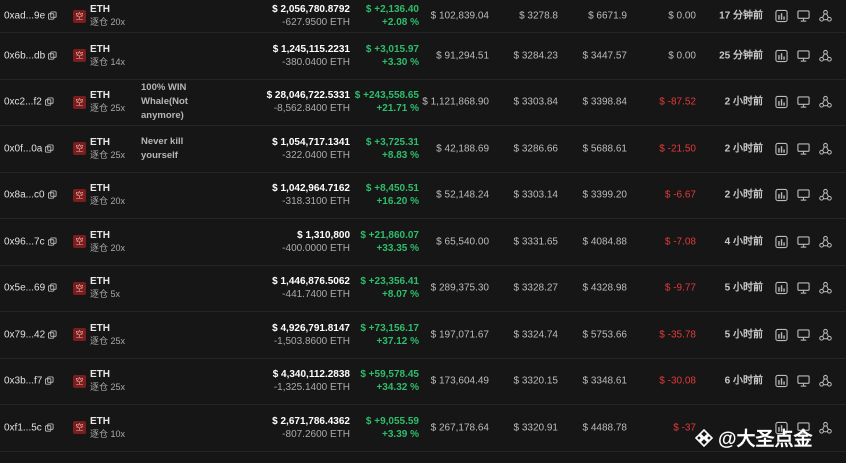 The image size is (846, 463). Describe the element at coordinates (743, 149) in the screenshot. I see `time-cell: 2 小时前` at that location.